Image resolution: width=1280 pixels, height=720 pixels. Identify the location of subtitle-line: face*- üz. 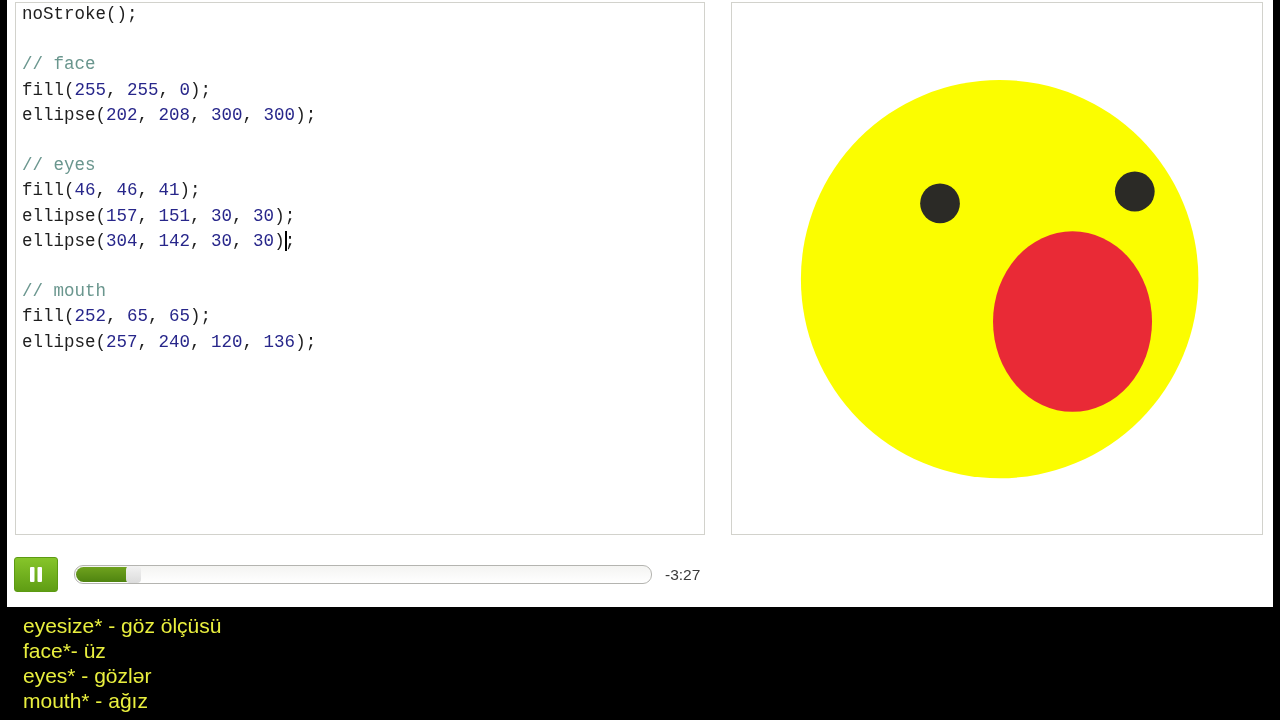
(64, 650).